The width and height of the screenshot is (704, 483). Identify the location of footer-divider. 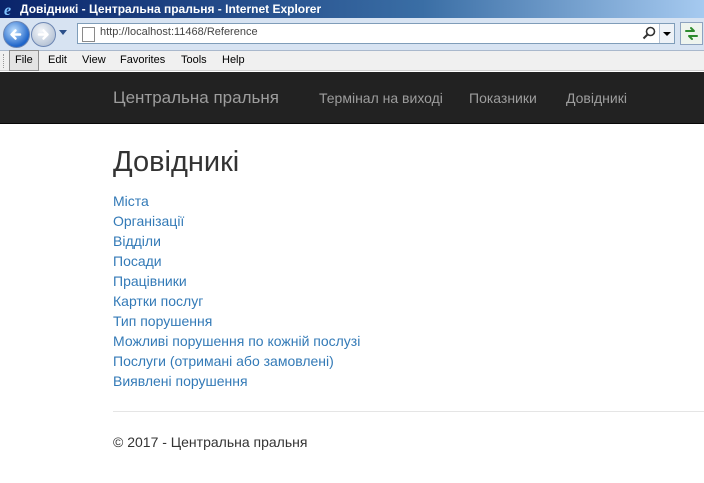
(408, 411).